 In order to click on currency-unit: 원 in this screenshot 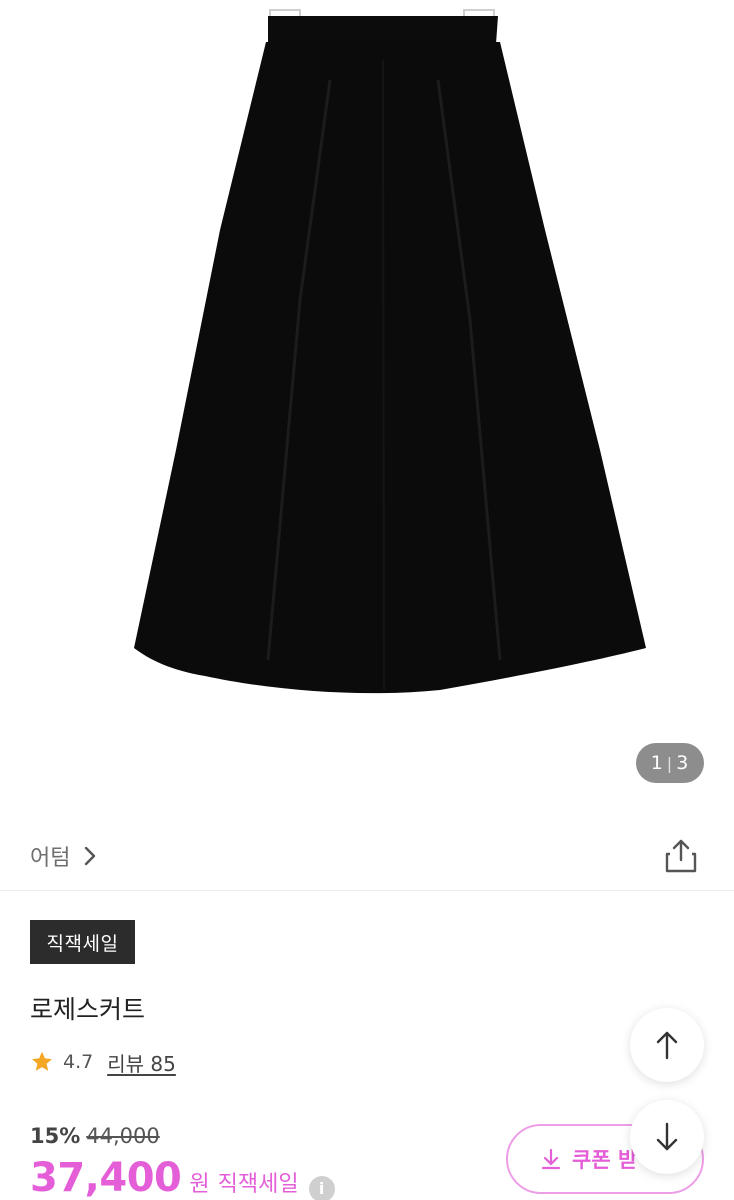, I will do `click(199, 1184)`.